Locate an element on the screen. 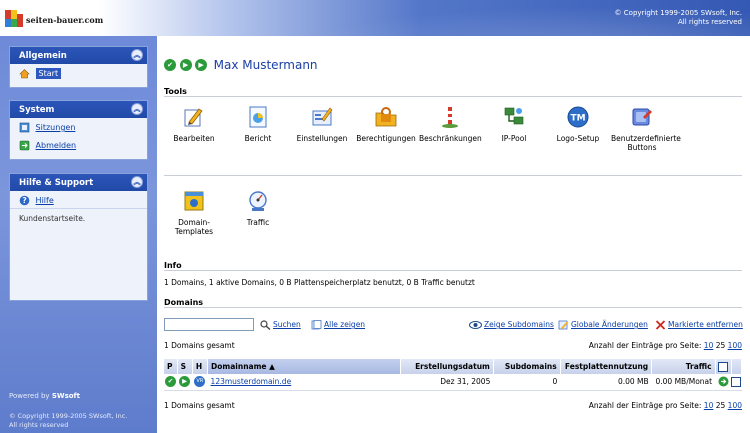  sidebar-item-sitzungen: Sitzungen is located at coordinates (78, 127).